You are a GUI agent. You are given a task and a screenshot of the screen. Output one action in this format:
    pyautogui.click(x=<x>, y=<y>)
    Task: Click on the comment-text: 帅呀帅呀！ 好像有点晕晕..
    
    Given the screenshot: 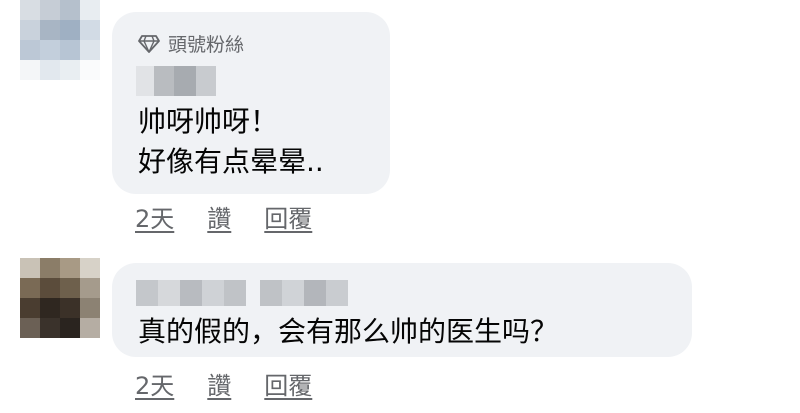 What is the action you would take?
    pyautogui.click(x=231, y=141)
    